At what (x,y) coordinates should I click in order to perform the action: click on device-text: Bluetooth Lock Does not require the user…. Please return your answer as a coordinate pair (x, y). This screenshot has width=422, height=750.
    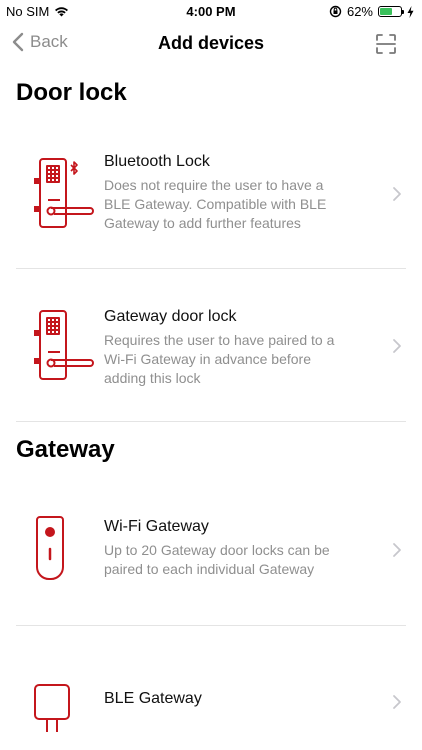
    Looking at the image, I should click on (238, 192).